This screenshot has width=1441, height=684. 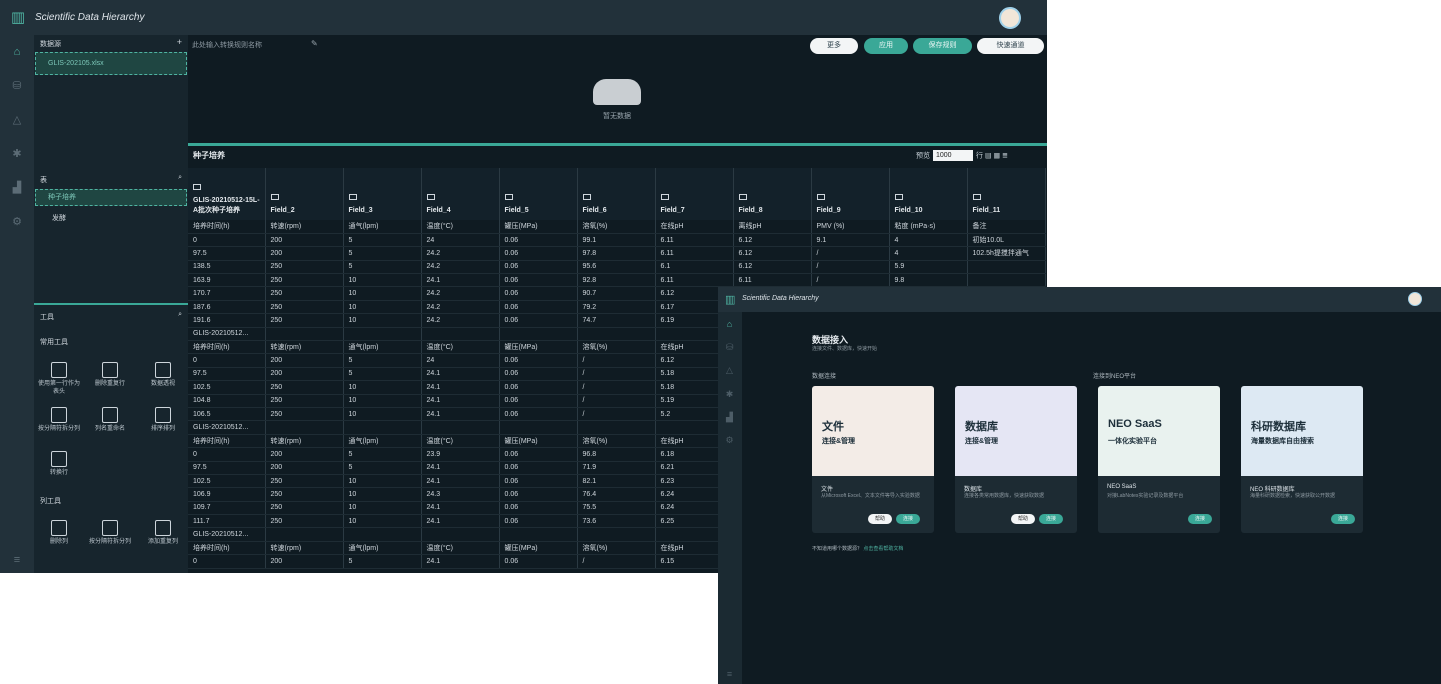 I want to click on table-cell: 0, so click(x=227, y=454).